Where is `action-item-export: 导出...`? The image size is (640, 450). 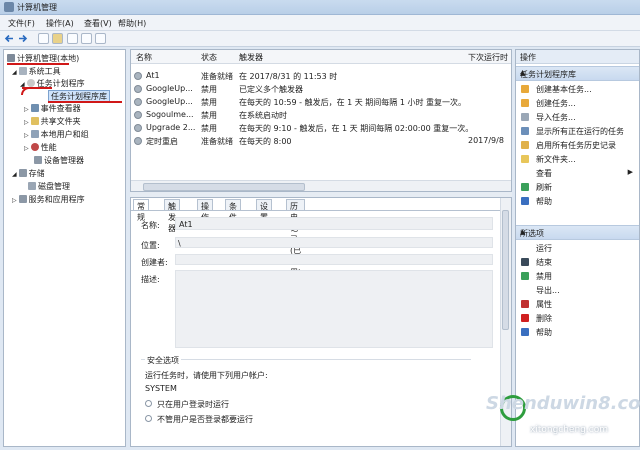
action-item-export: 导出... is located at coordinates (577, 290).